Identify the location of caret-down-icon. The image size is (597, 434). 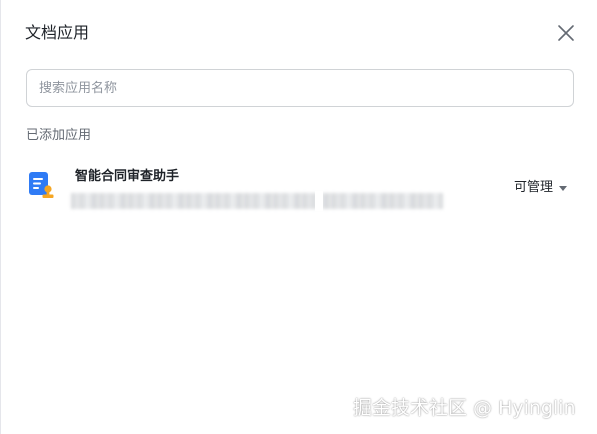
(563, 188).